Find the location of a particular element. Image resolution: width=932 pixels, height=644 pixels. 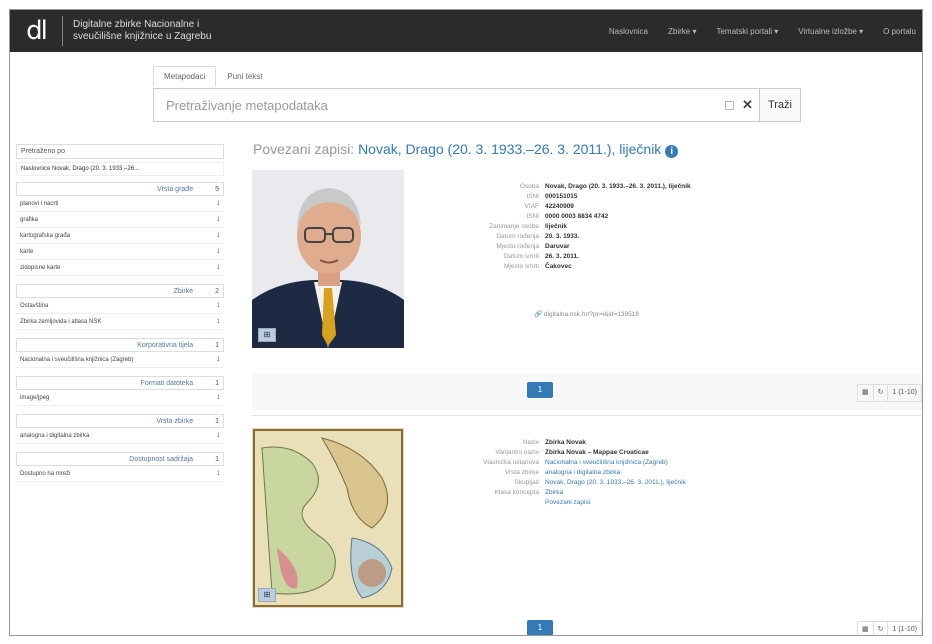

metadata-row: ISNI 0000 0003 8834 4742 is located at coordinates (546, 217).